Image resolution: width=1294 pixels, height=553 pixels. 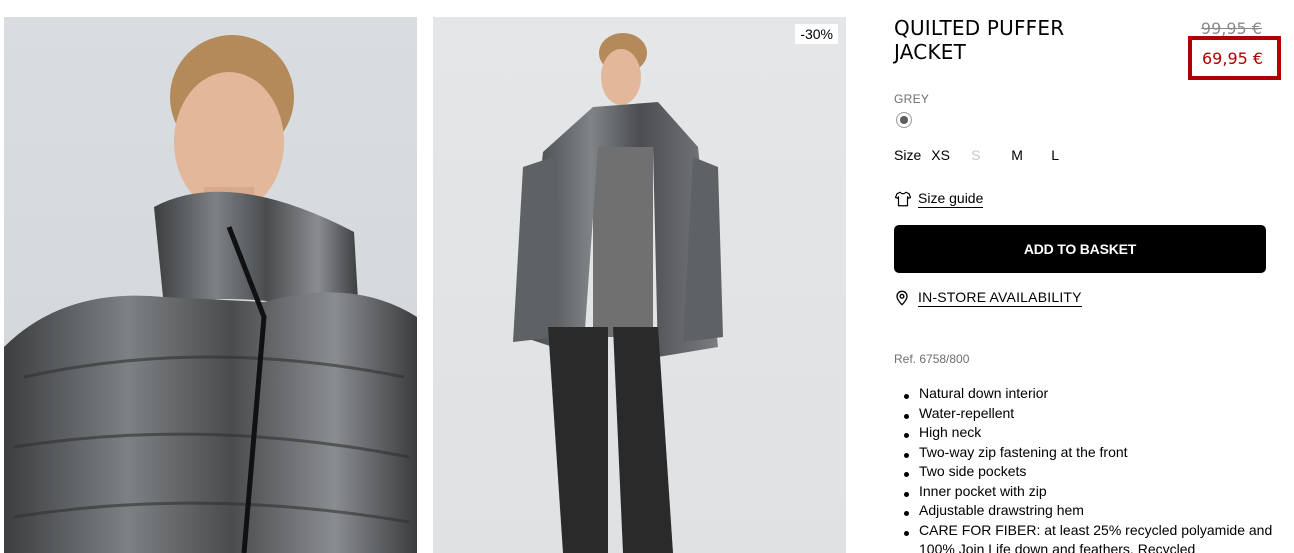 I want to click on feature-item: Adjustable drawstring hem, so click(x=1089, y=511).